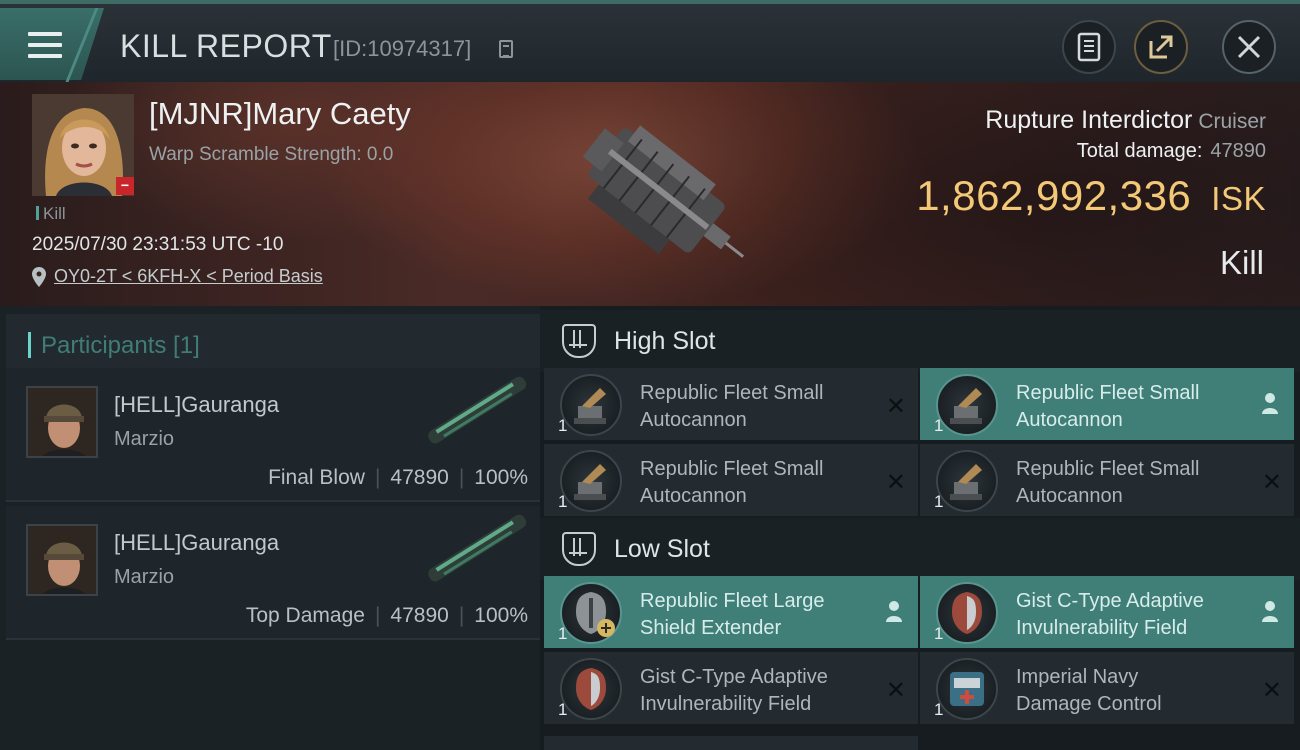  I want to click on high-slot-icon, so click(579, 341).